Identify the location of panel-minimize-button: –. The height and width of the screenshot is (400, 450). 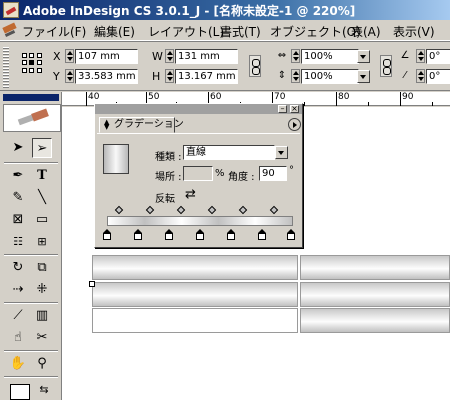
(282, 109).